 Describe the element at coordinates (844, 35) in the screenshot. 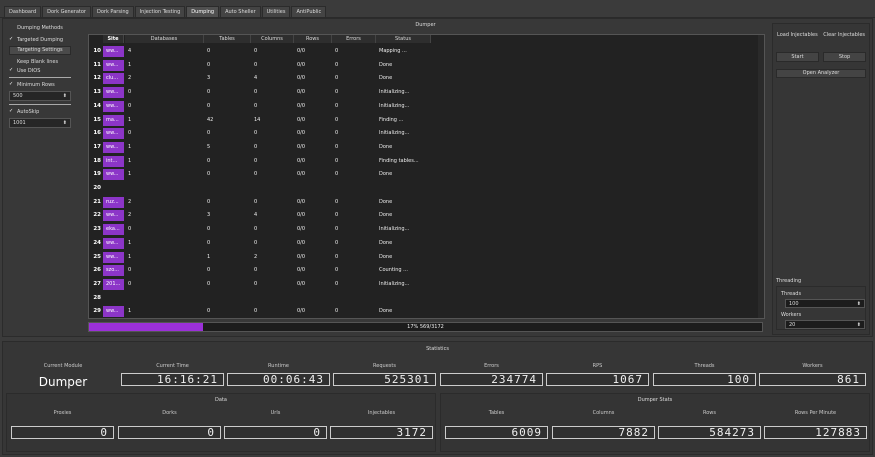

I see `clear-injectables-button: Clear Injectables` at that location.